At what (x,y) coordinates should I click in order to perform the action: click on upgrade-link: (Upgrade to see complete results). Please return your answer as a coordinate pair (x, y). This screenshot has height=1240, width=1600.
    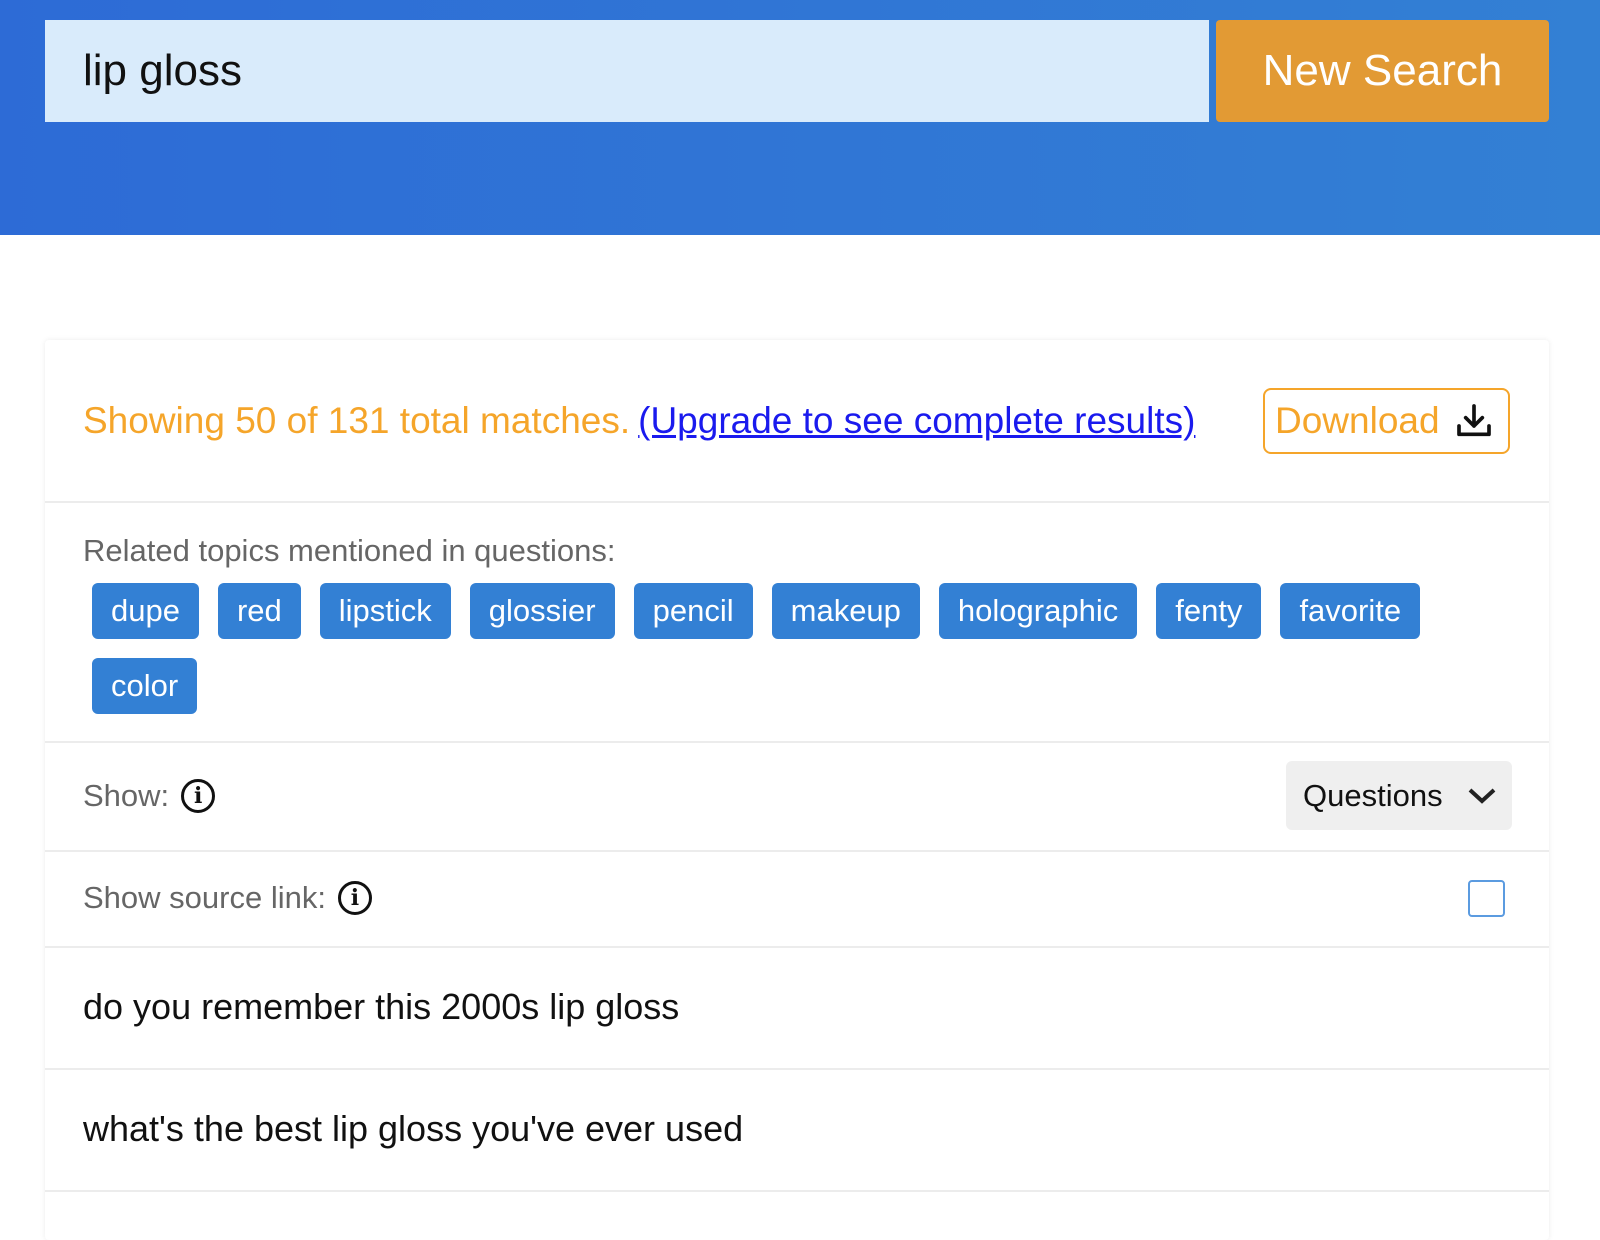
    Looking at the image, I should click on (916, 420).